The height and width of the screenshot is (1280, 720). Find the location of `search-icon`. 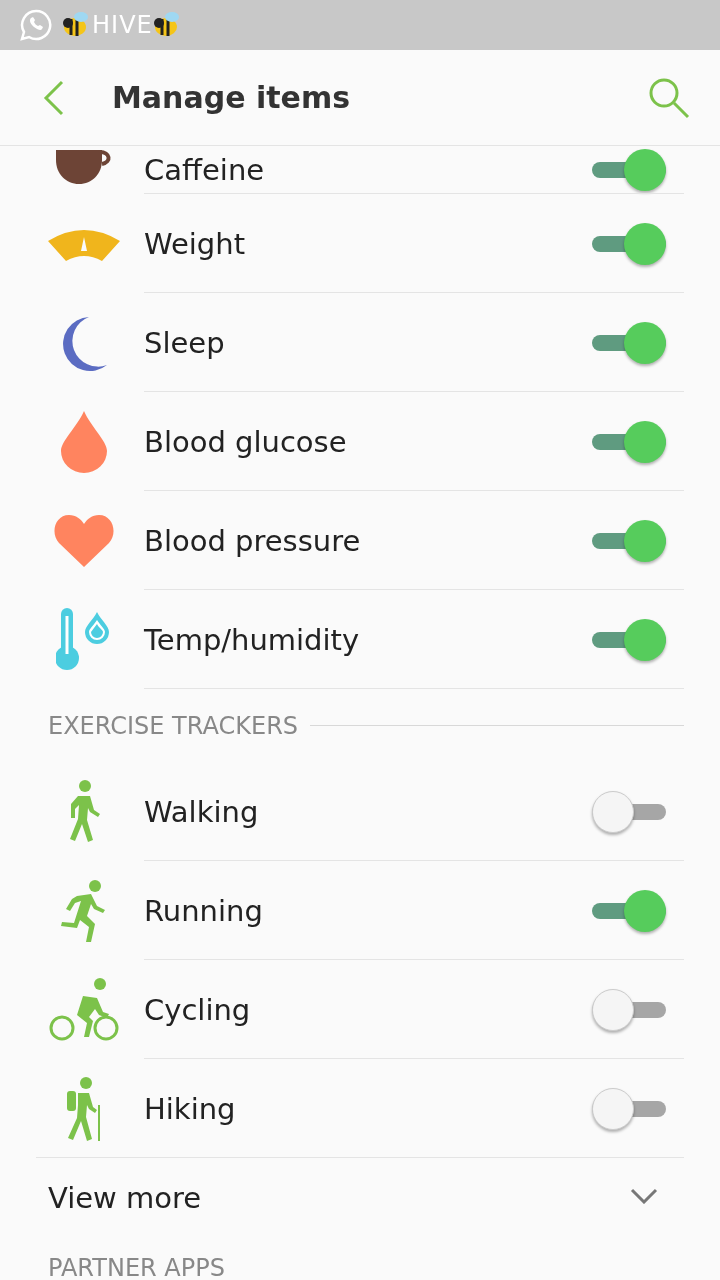

search-icon is located at coordinates (669, 97).